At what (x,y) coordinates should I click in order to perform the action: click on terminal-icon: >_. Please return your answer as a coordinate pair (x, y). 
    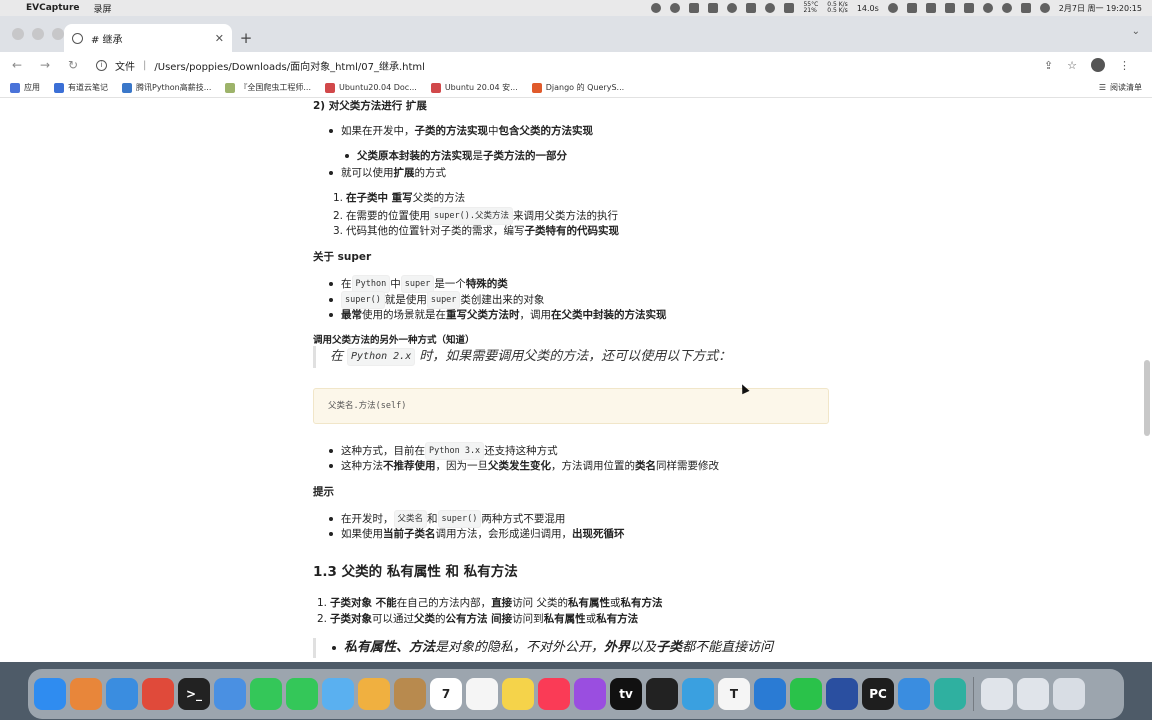
    Looking at the image, I should click on (194, 694).